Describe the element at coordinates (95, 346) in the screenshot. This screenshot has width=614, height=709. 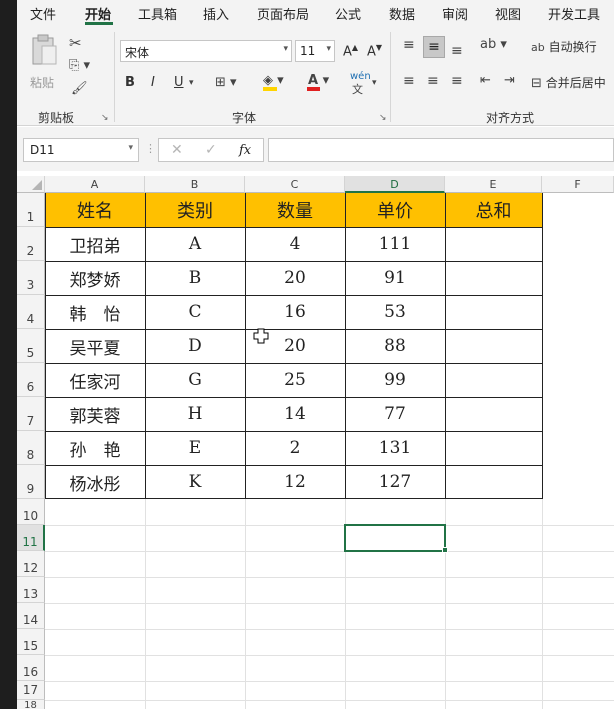
I see `table-cell: 吴平夏` at that location.